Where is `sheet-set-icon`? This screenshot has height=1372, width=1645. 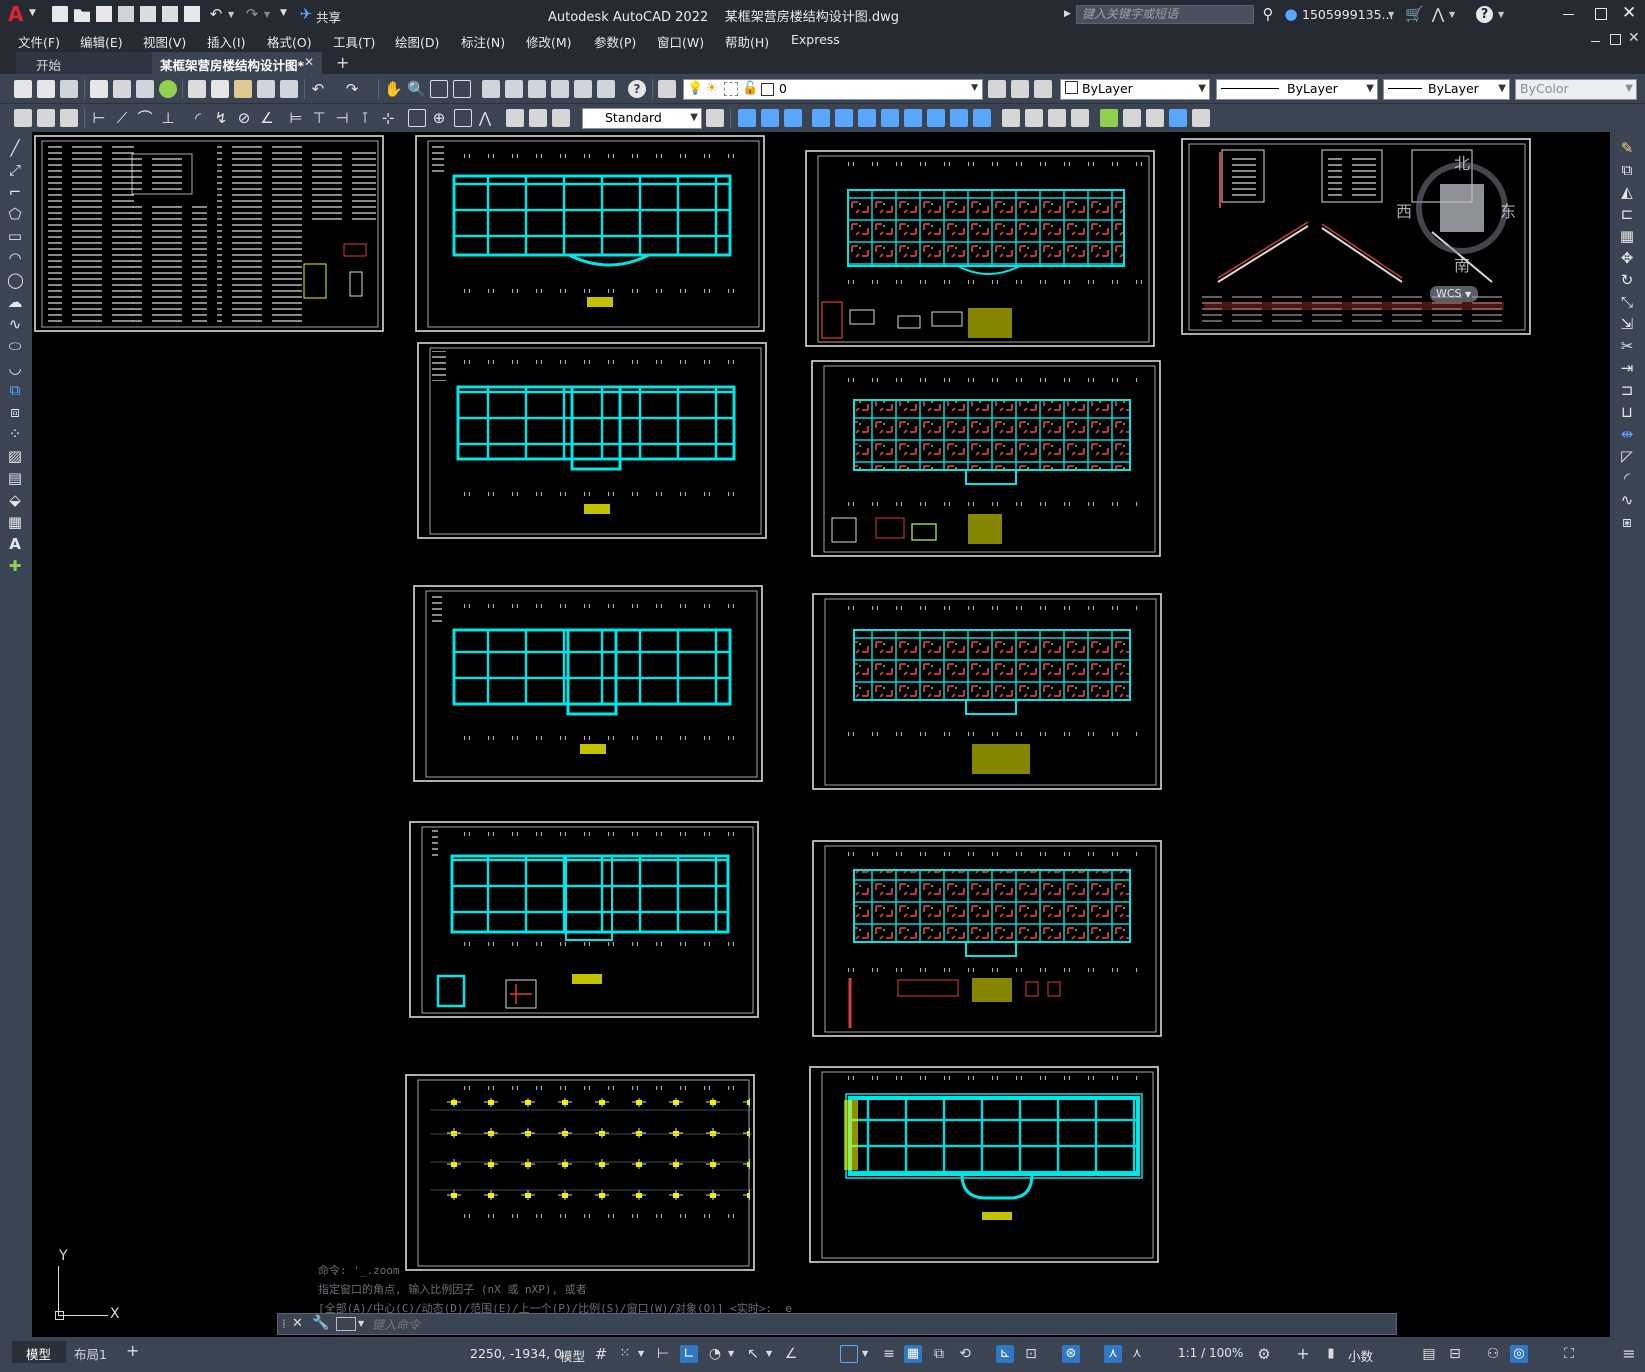
sheet-set-icon is located at coordinates (560, 89).